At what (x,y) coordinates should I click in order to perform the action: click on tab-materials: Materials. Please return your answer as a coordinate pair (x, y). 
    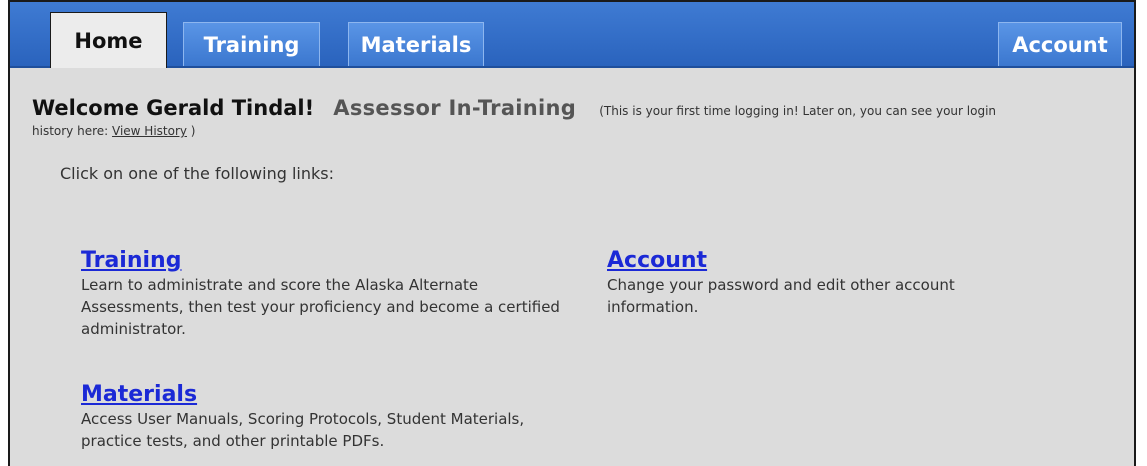
    Looking at the image, I should click on (416, 44).